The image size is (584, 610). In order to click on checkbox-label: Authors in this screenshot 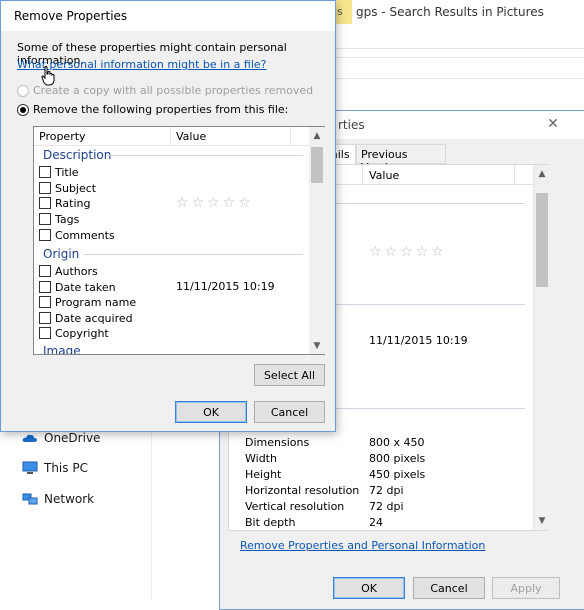, I will do `click(76, 271)`.